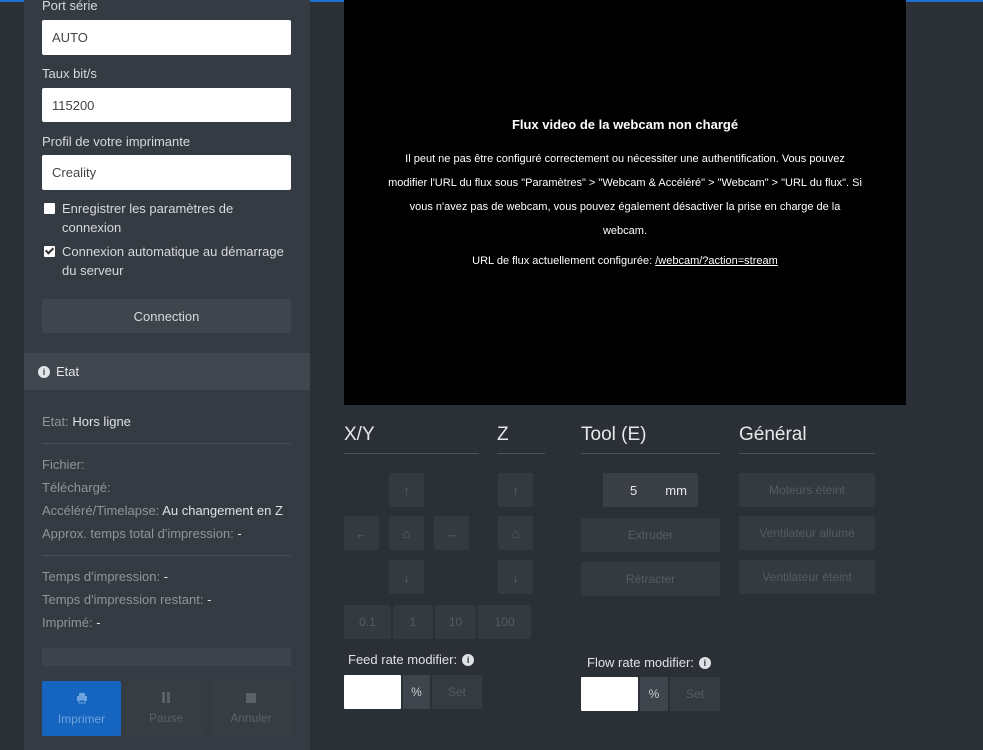 This screenshot has width=983, height=750. Describe the element at coordinates (773, 434) in the screenshot. I see `general-title: Général` at that location.